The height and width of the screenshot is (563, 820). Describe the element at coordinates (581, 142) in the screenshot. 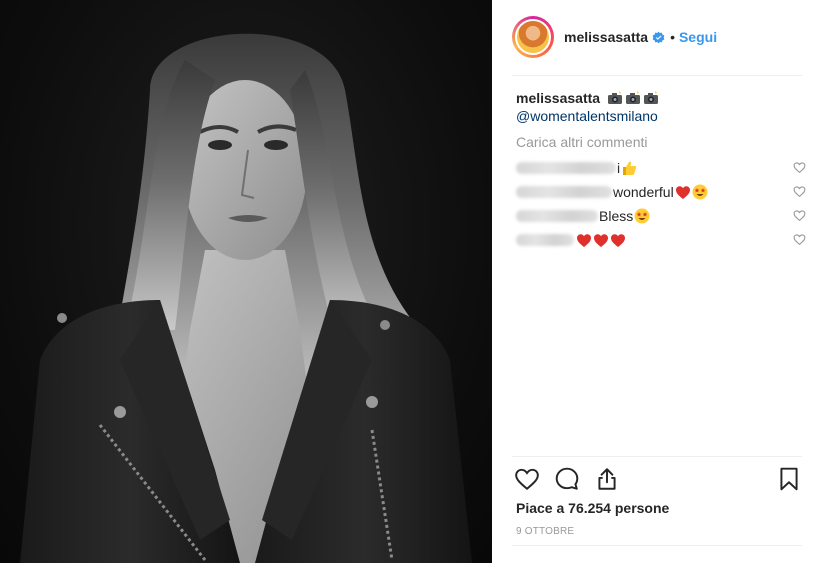

I see `load-more-comments-link: Carica altri commenti` at that location.